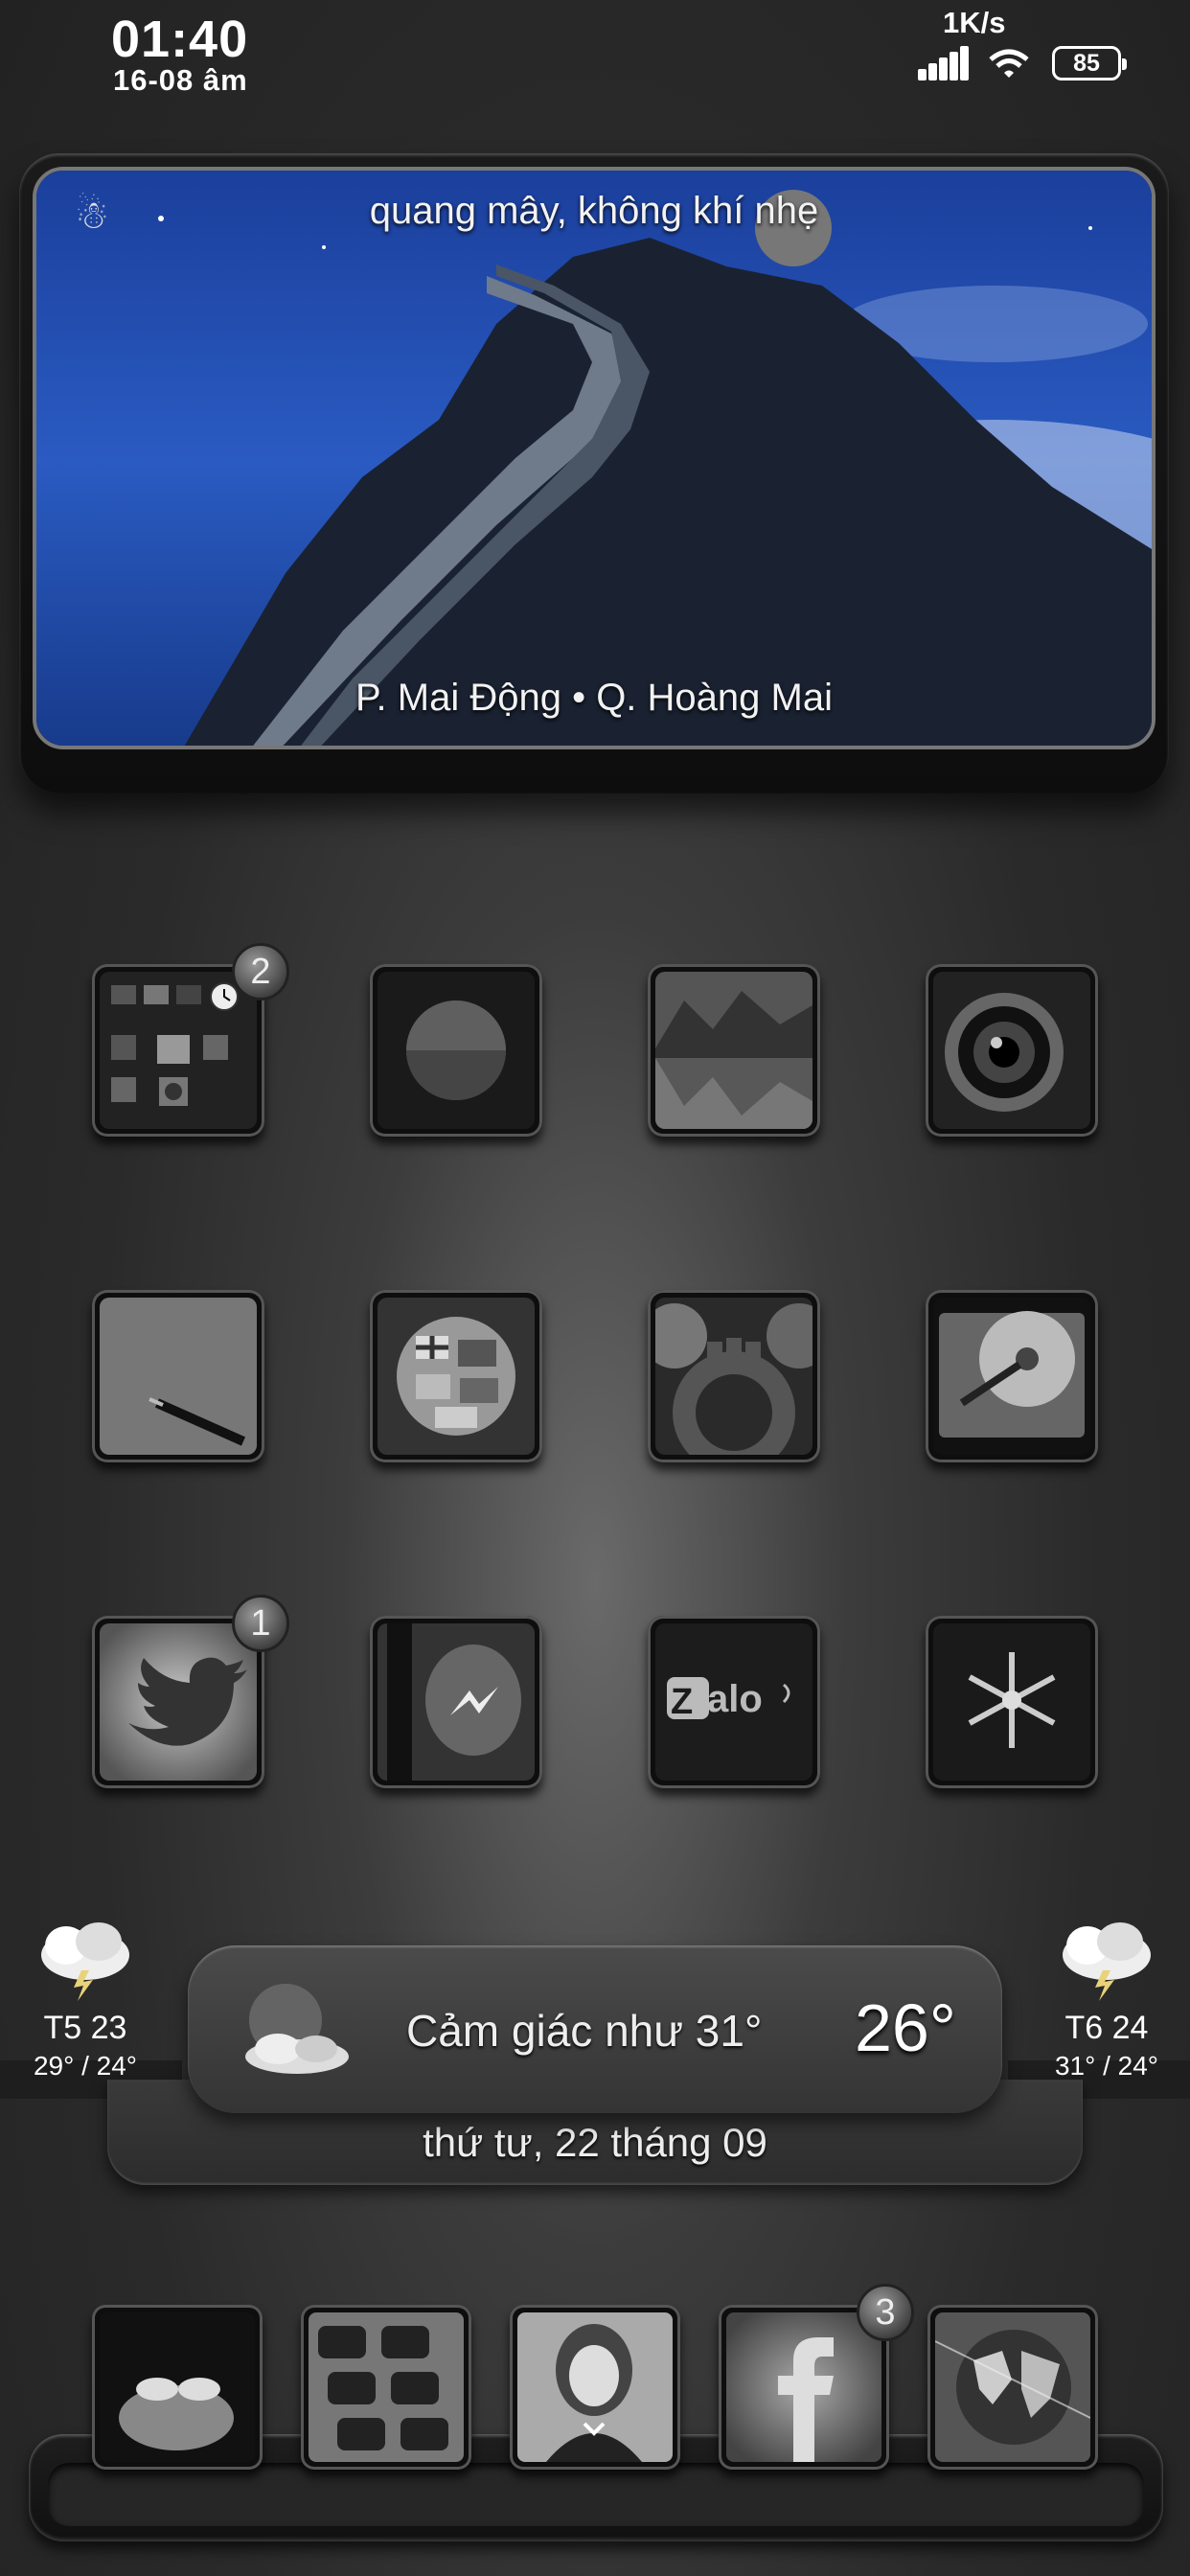  I want to click on dock-app-facebook: 3, so click(817, 2377).